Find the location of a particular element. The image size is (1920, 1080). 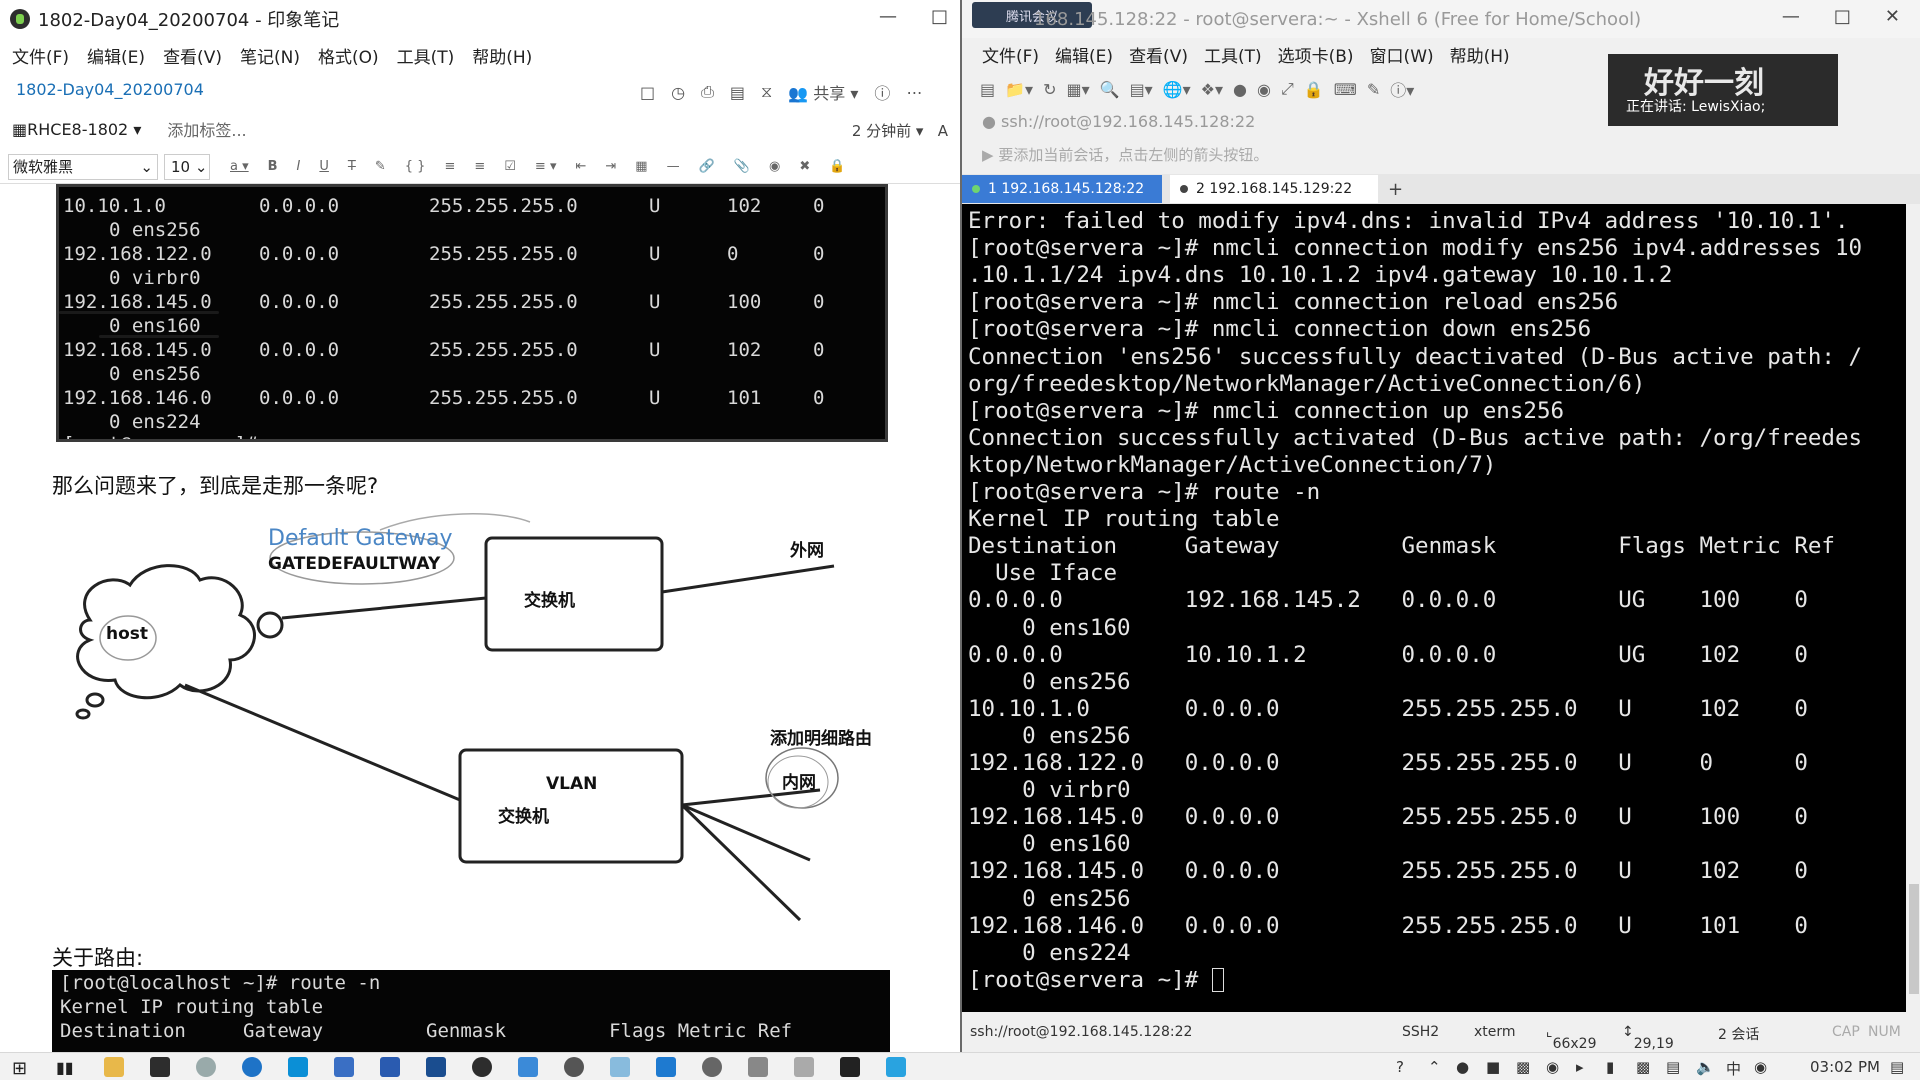

clear-format-icon: ✖ is located at coordinates (804, 166).